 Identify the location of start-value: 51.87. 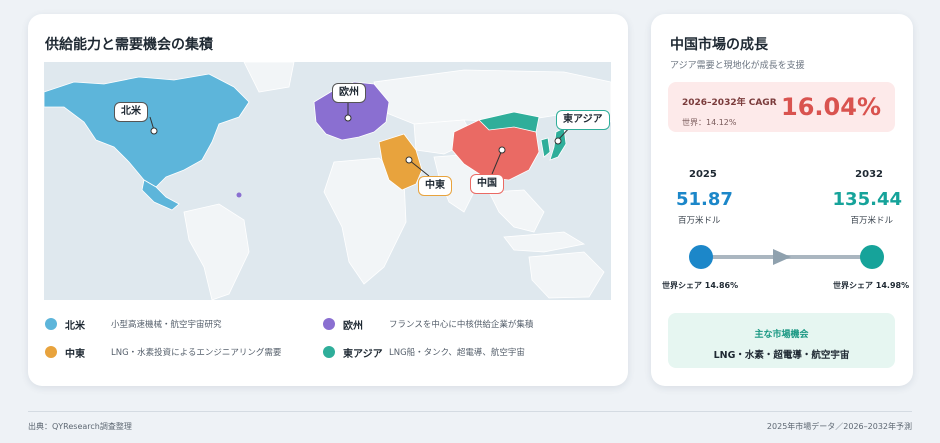
(704, 199).